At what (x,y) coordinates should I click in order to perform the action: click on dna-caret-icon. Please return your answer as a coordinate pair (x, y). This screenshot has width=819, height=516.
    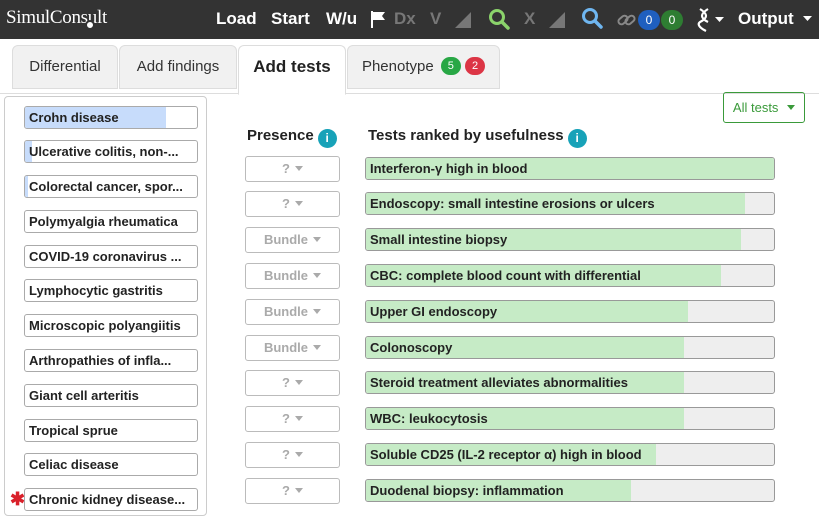
    Looking at the image, I should click on (719, 20).